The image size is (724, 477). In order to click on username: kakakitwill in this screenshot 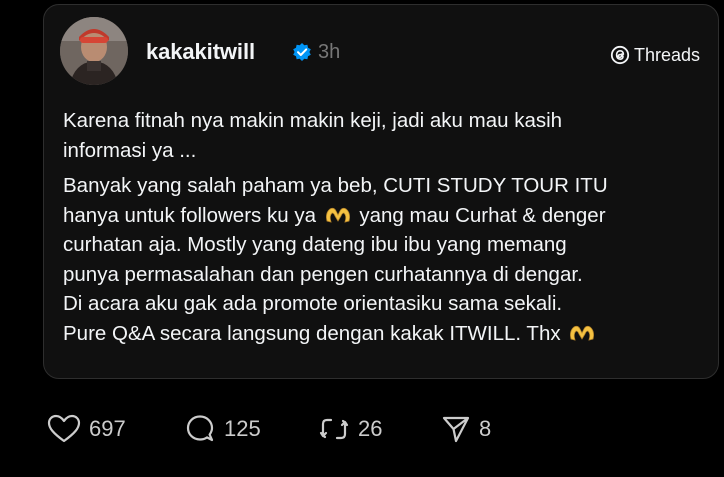, I will do `click(200, 52)`.